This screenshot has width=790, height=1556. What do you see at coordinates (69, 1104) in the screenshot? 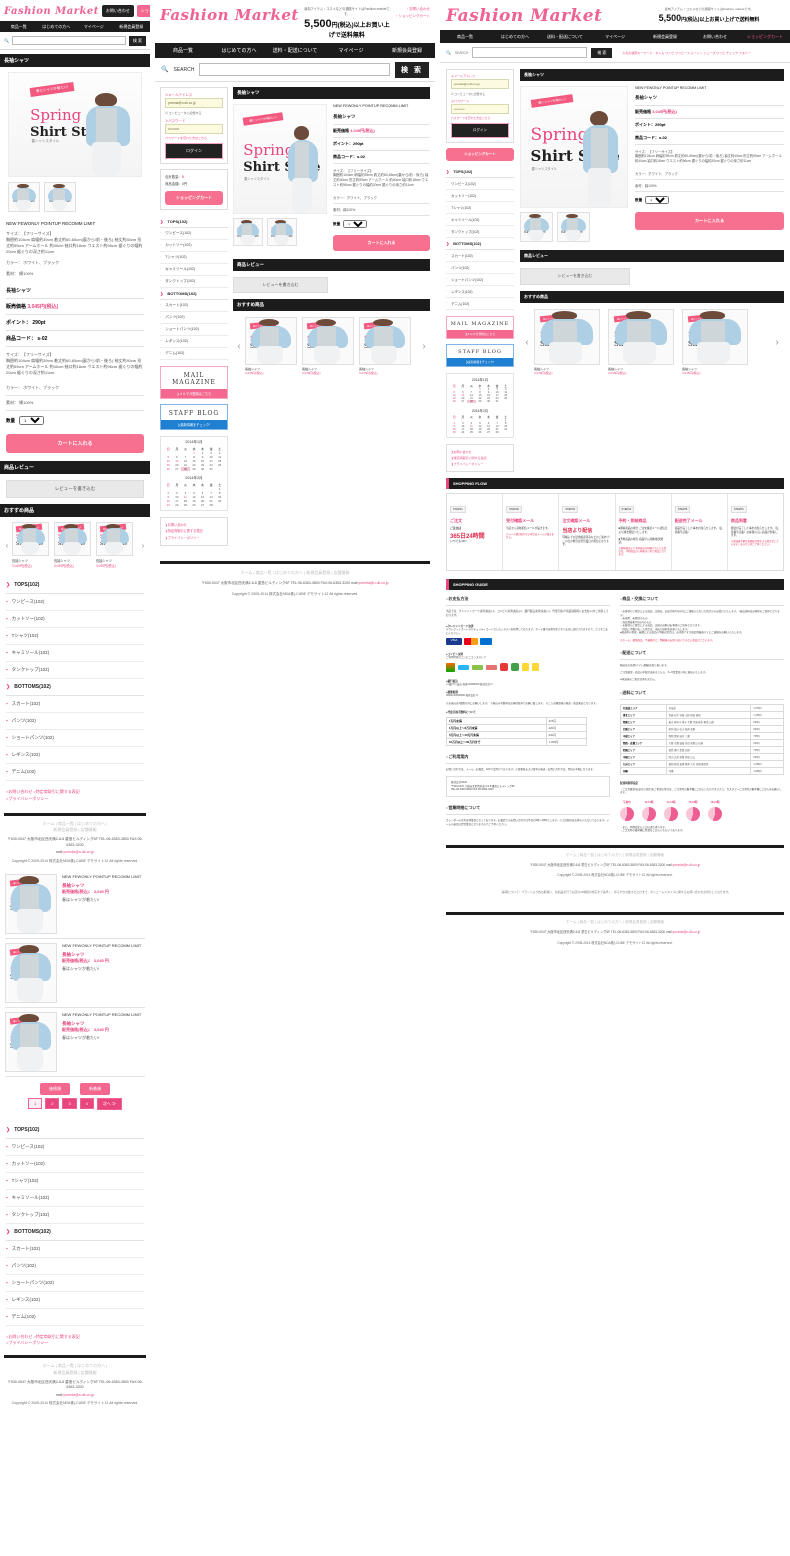
I see `page-3: 3` at bounding box center [69, 1104].